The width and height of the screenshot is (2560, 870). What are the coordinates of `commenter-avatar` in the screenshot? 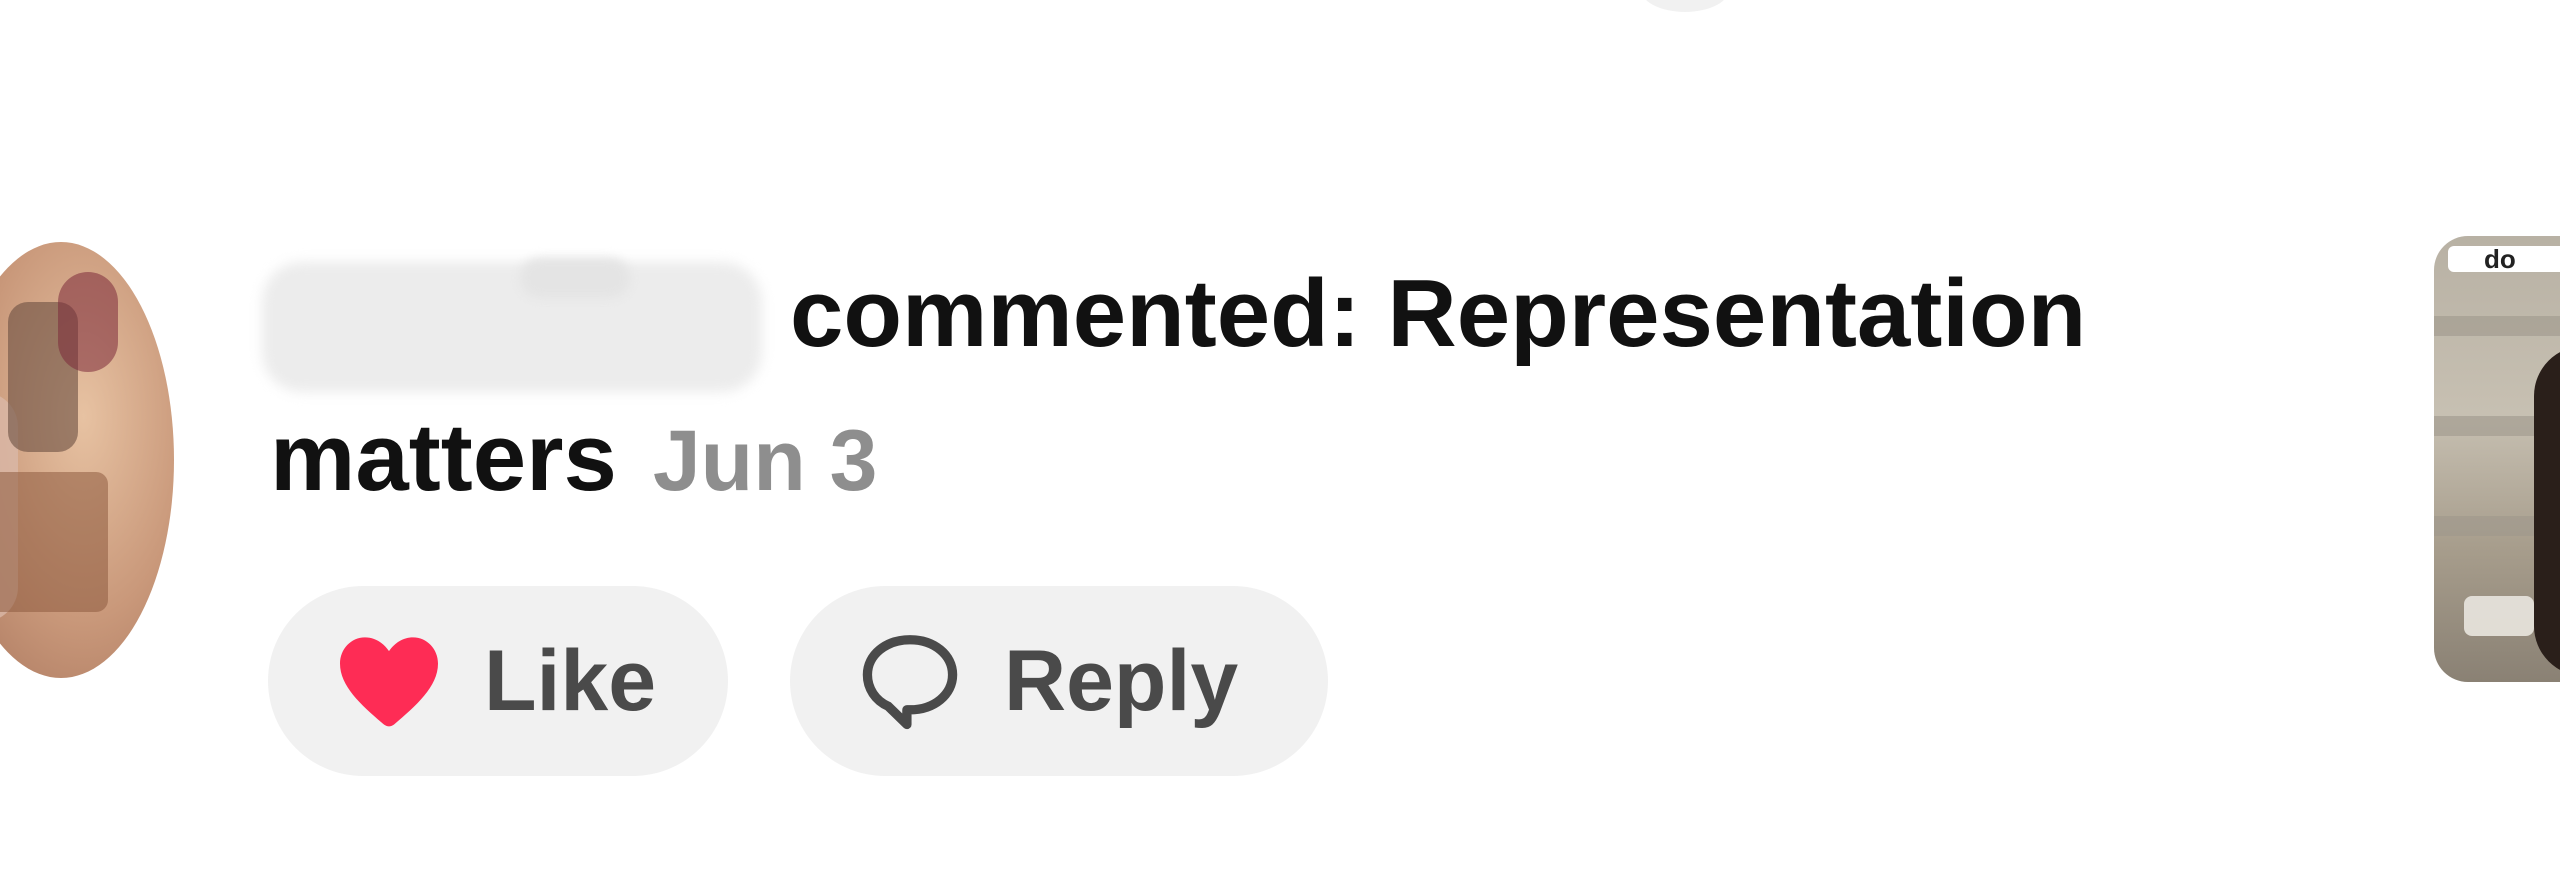 It's located at (87, 460).